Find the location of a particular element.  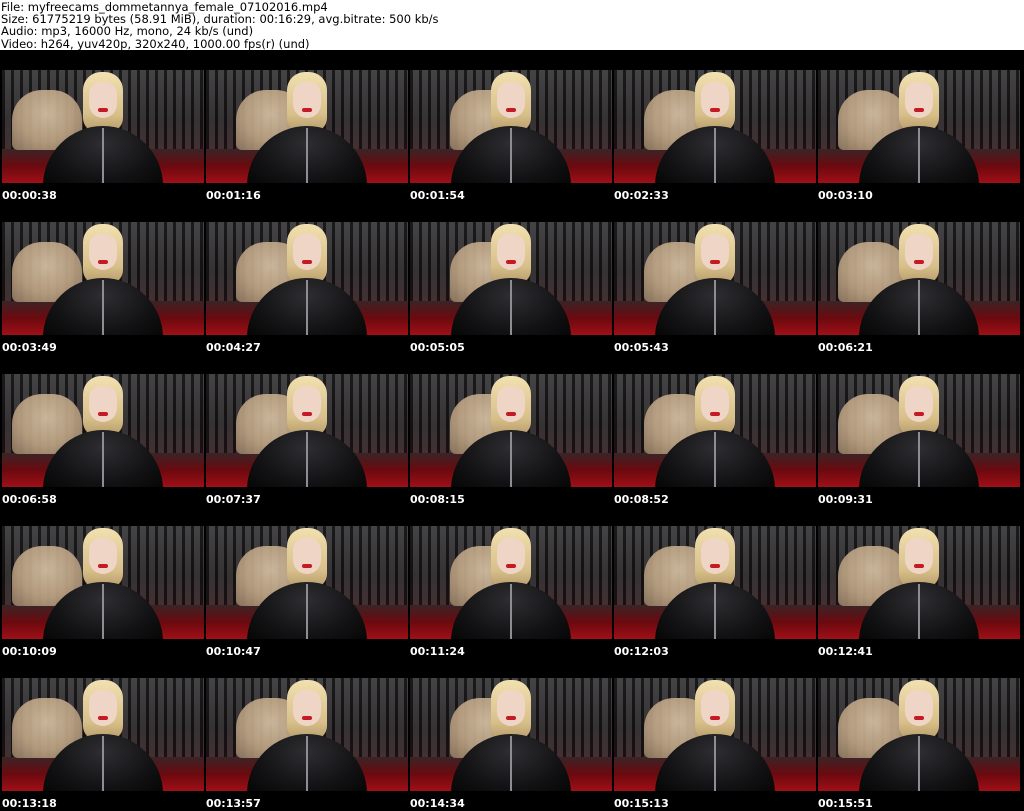

thumbnail-tile: 00:07:37 is located at coordinates (306, 430).